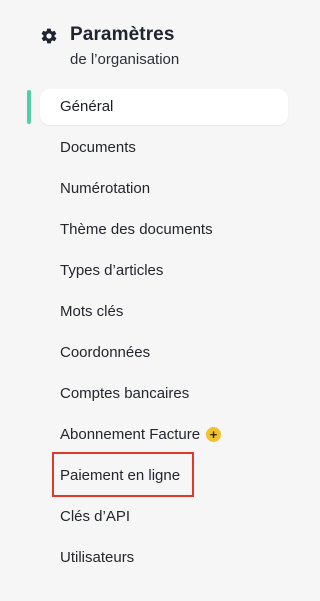  I want to click on active-indicator, so click(29, 107).